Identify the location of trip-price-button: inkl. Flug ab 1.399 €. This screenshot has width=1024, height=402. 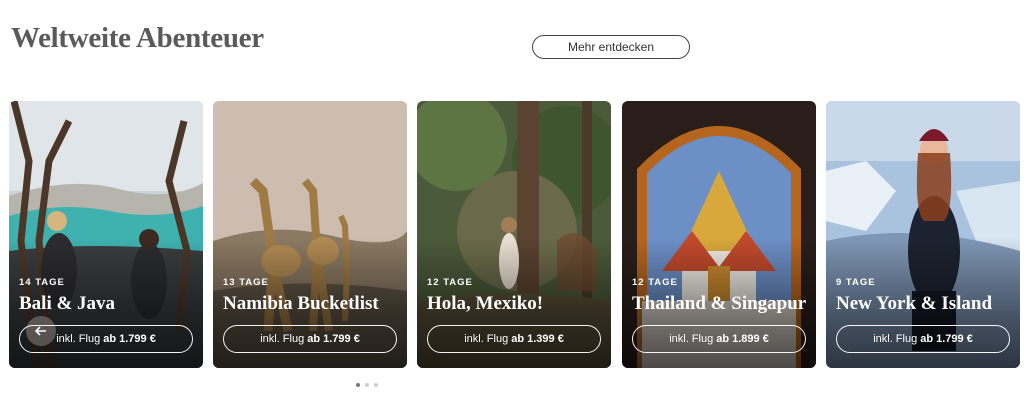
(514, 339).